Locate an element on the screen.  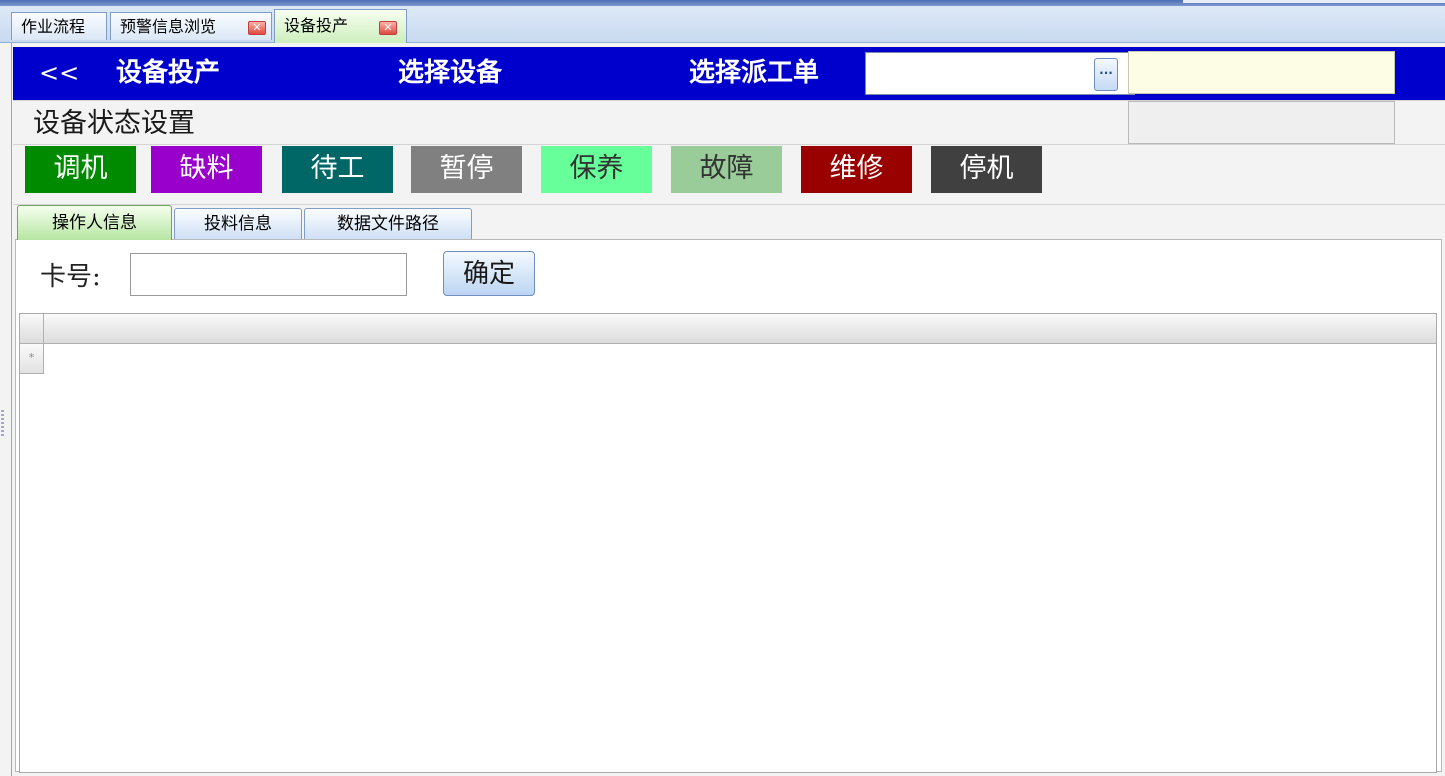
doc-tab-alert-browse: 预警信息浏览 ✕ is located at coordinates (191, 26).